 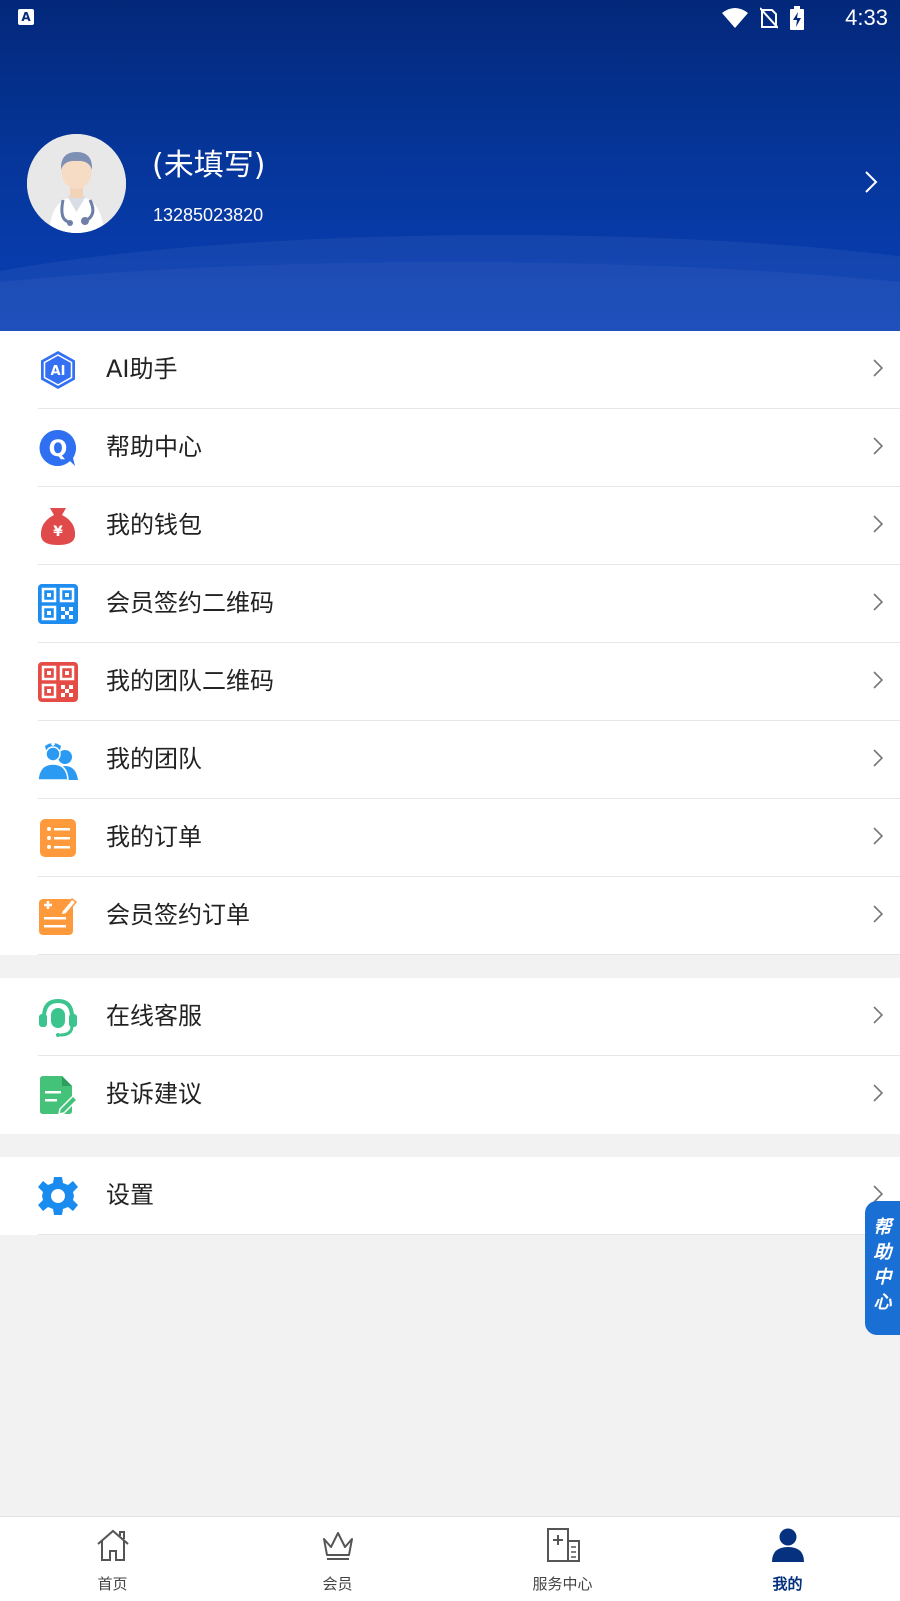 I want to click on home-icon, so click(x=112, y=1545).